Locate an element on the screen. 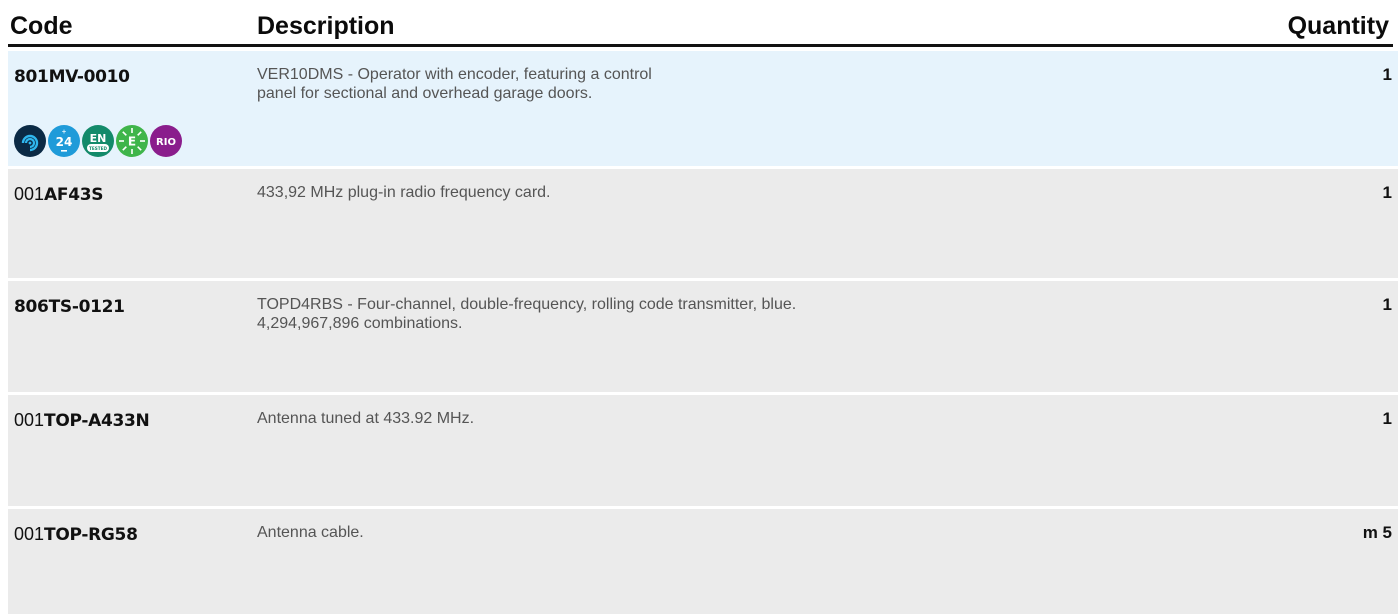  svg-text: 24 is located at coordinates (64, 142).